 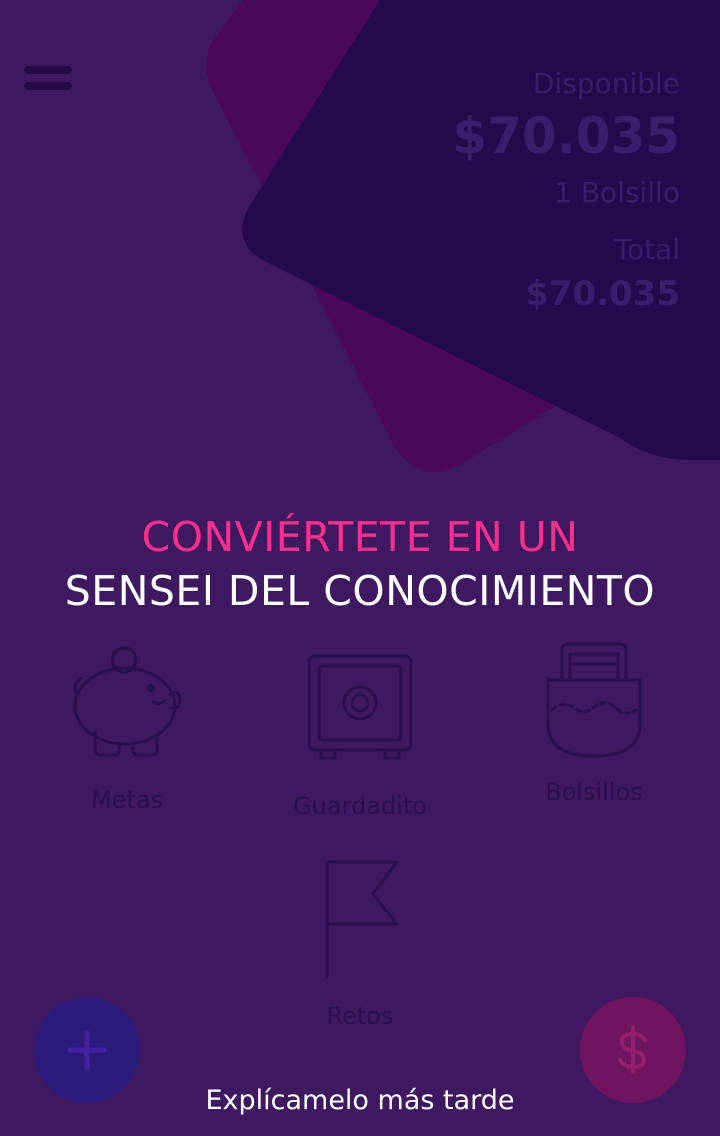 What do you see at coordinates (127, 701) in the screenshot?
I see `piggy-bank-icon` at bounding box center [127, 701].